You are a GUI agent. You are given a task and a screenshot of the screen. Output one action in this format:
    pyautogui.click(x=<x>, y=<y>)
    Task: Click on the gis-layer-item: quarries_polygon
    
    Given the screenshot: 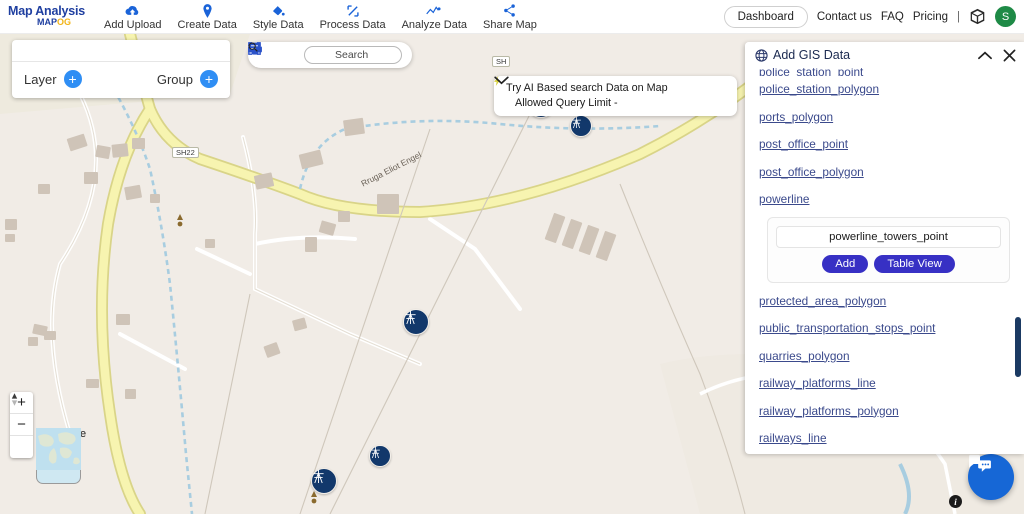 What is the action you would take?
    pyautogui.click(x=891, y=357)
    